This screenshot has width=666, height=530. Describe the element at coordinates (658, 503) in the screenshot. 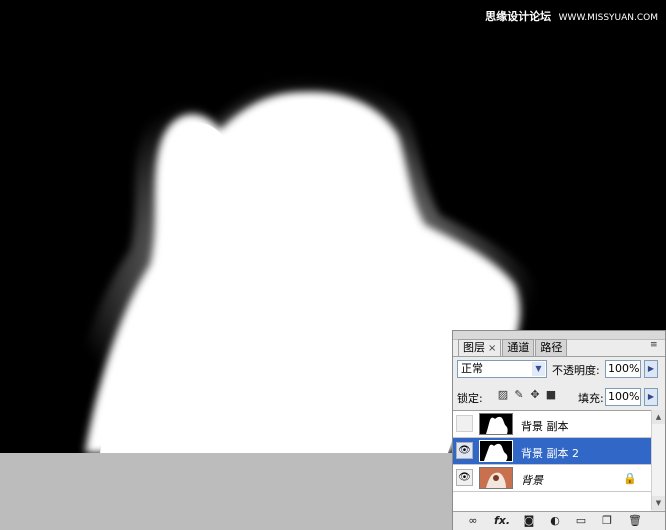

I see `scroll-down-icon: ▼` at that location.